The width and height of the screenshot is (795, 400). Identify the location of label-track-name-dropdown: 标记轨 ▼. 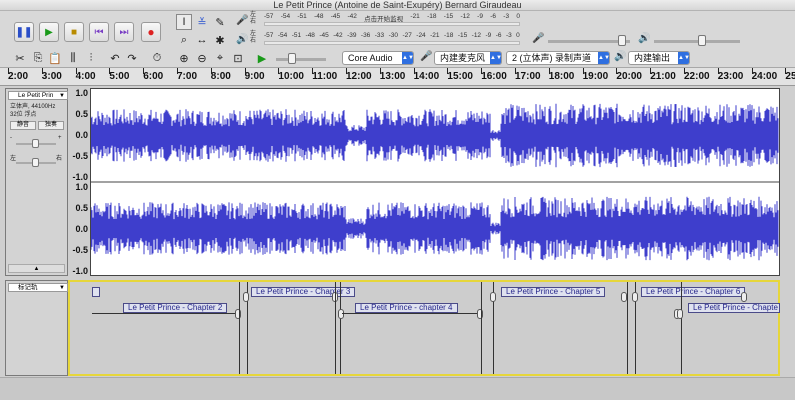
(38, 287).